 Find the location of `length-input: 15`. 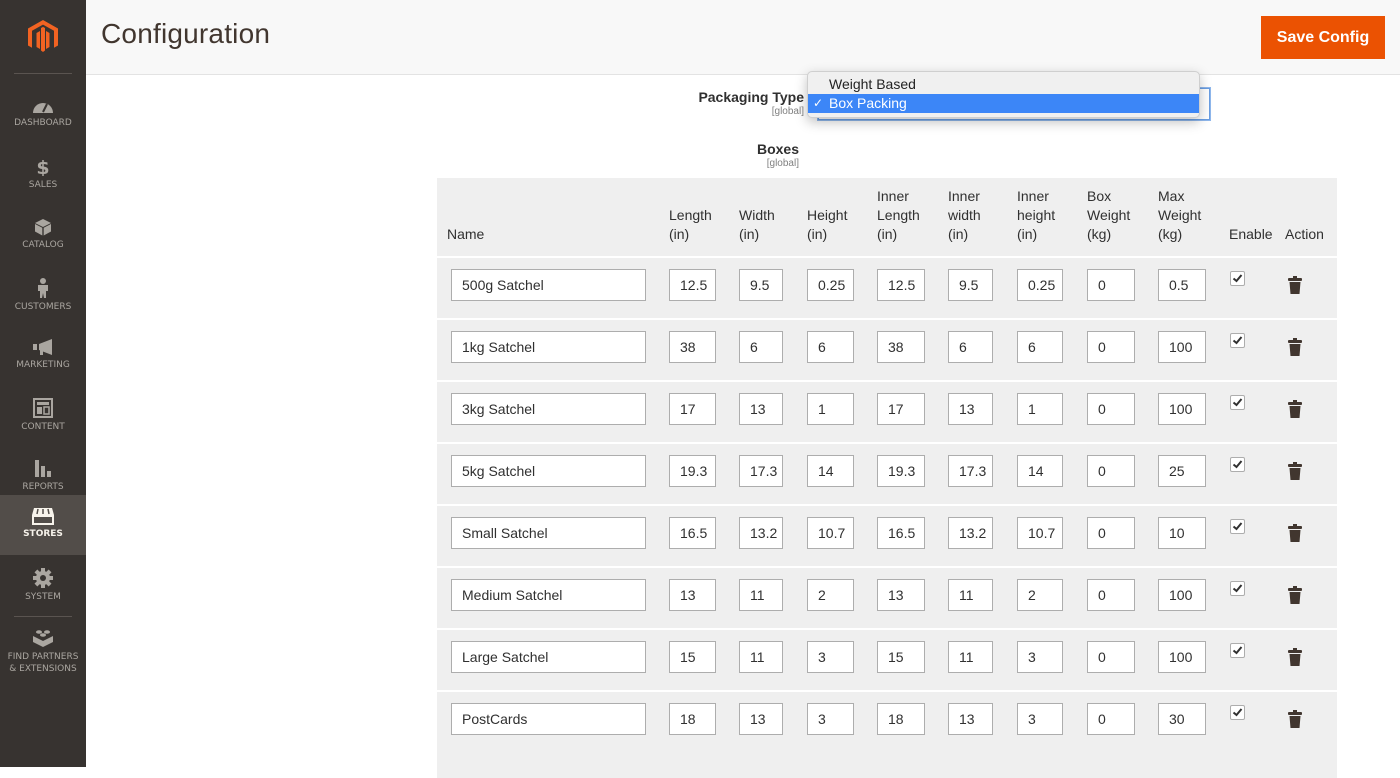

length-input: 15 is located at coordinates (692, 657).